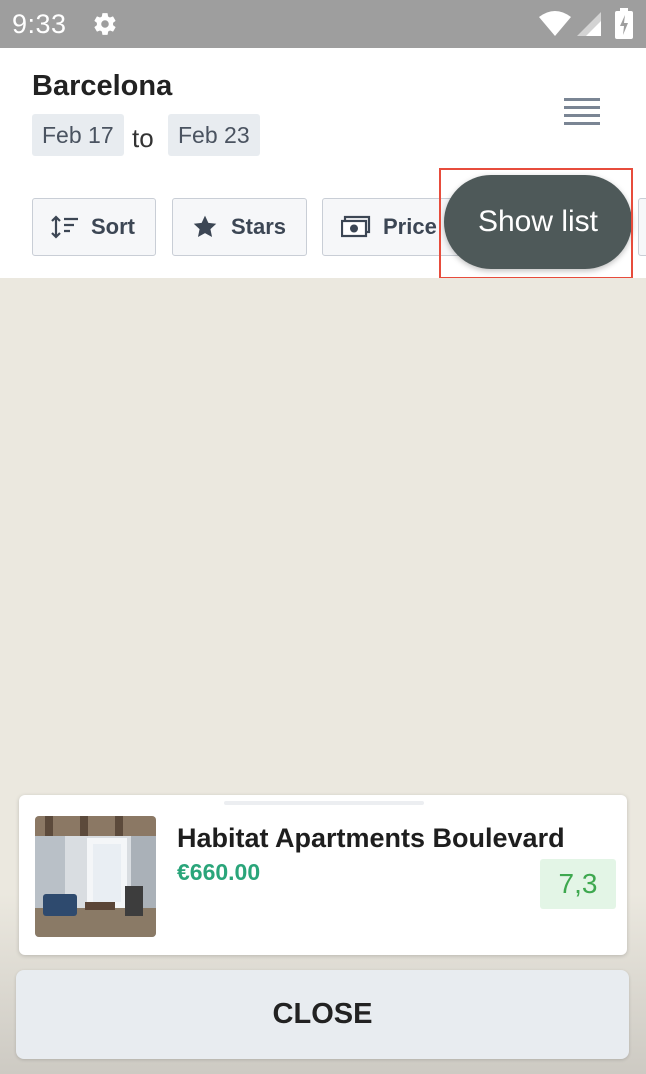 This screenshot has width=646, height=1074. What do you see at coordinates (64, 227) in the screenshot?
I see `sort-icon` at bounding box center [64, 227].